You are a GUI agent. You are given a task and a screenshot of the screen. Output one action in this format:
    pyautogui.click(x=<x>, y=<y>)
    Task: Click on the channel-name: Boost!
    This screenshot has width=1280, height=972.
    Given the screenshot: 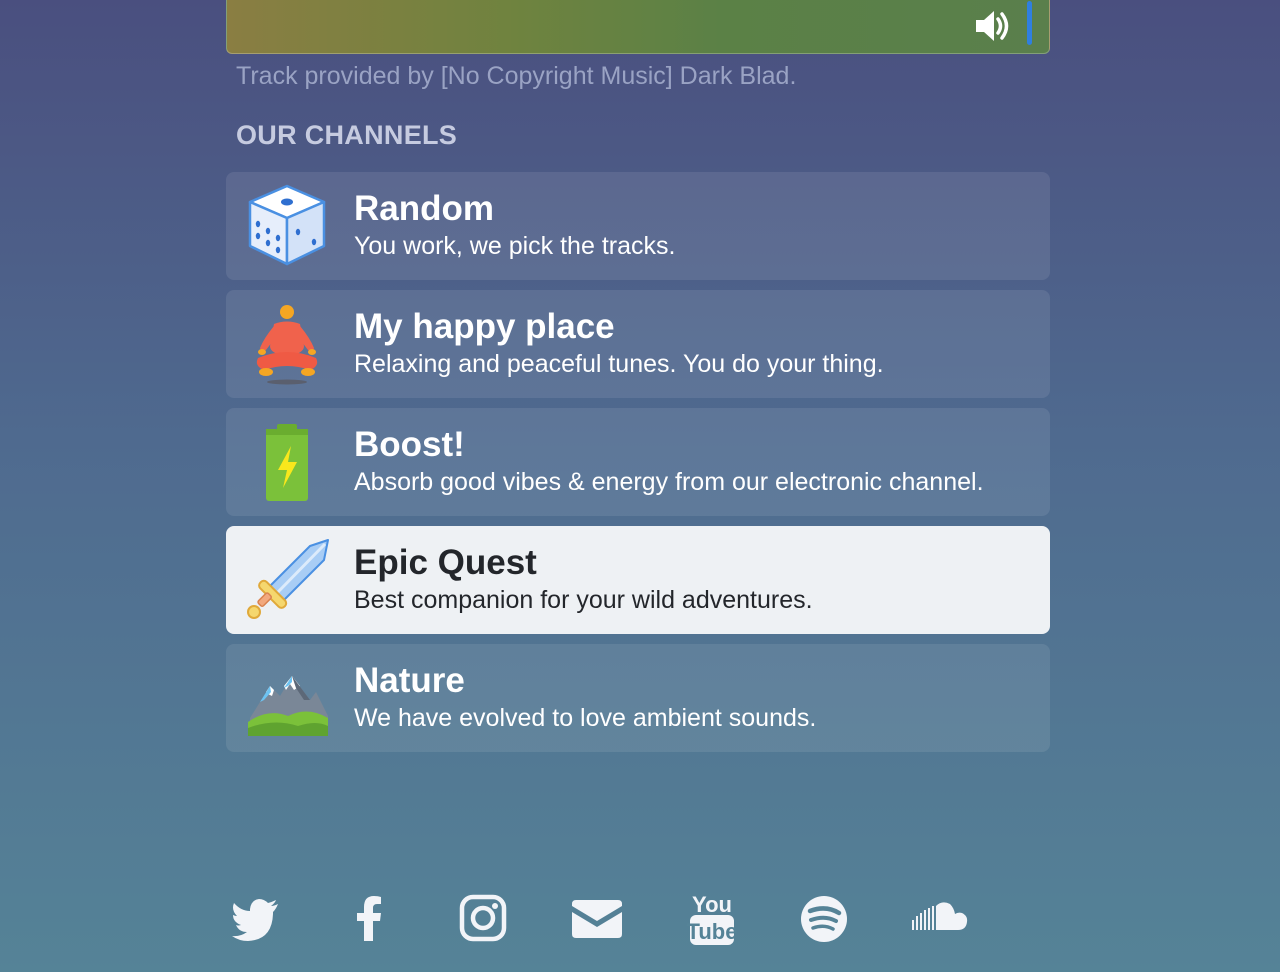 What is the action you would take?
    pyautogui.click(x=409, y=444)
    